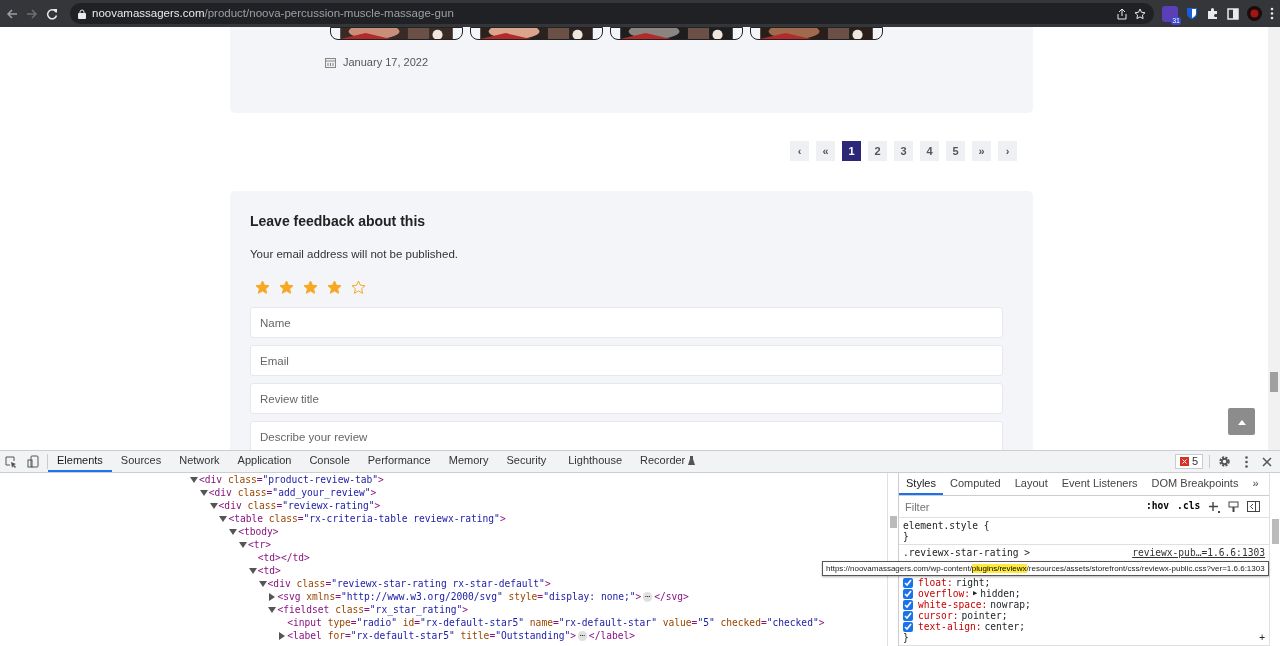 This screenshot has height=646, width=1280. Describe the element at coordinates (468, 461) in the screenshot. I see `devtools-tab: Memory` at that location.